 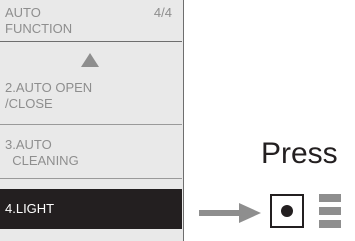 What do you see at coordinates (91, 21) in the screenshot?
I see `screen-header: AUTO FUNCTION 4/4` at bounding box center [91, 21].